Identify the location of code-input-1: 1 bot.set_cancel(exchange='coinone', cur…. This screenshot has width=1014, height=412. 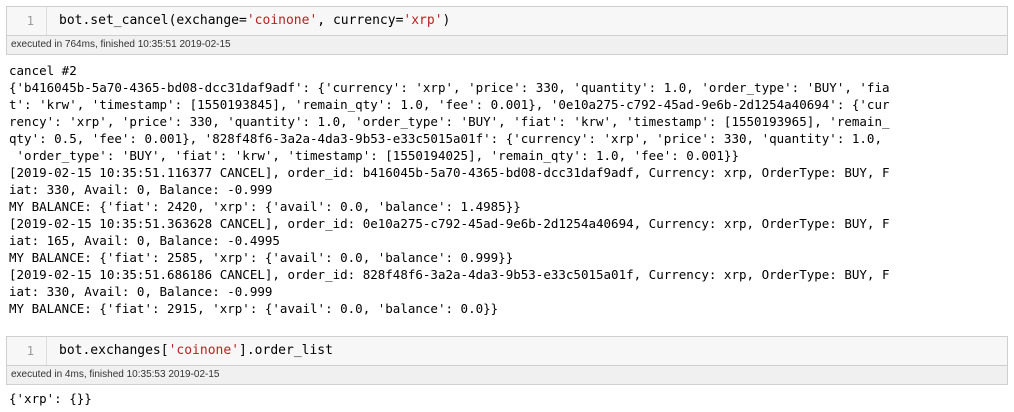
(507, 21).